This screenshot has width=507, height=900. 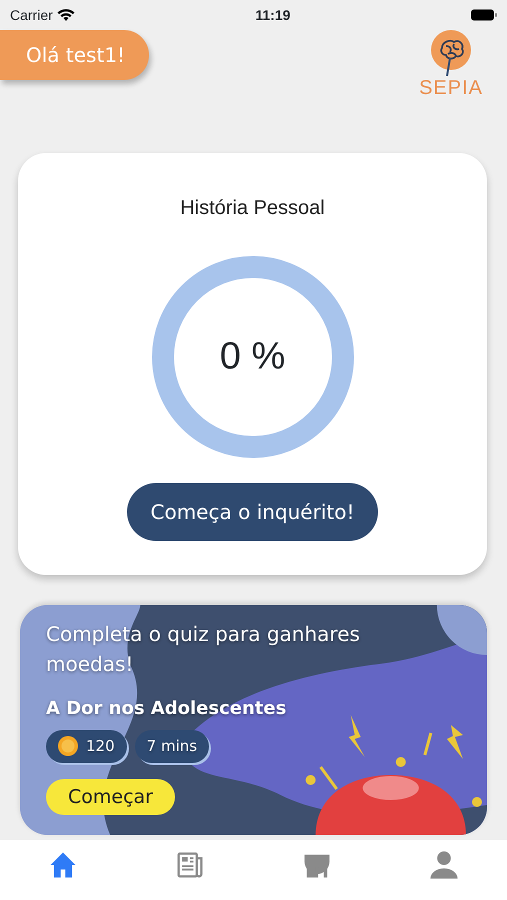 What do you see at coordinates (252, 512) in the screenshot?
I see `start-survey-button: Começa o inquérito!` at bounding box center [252, 512].